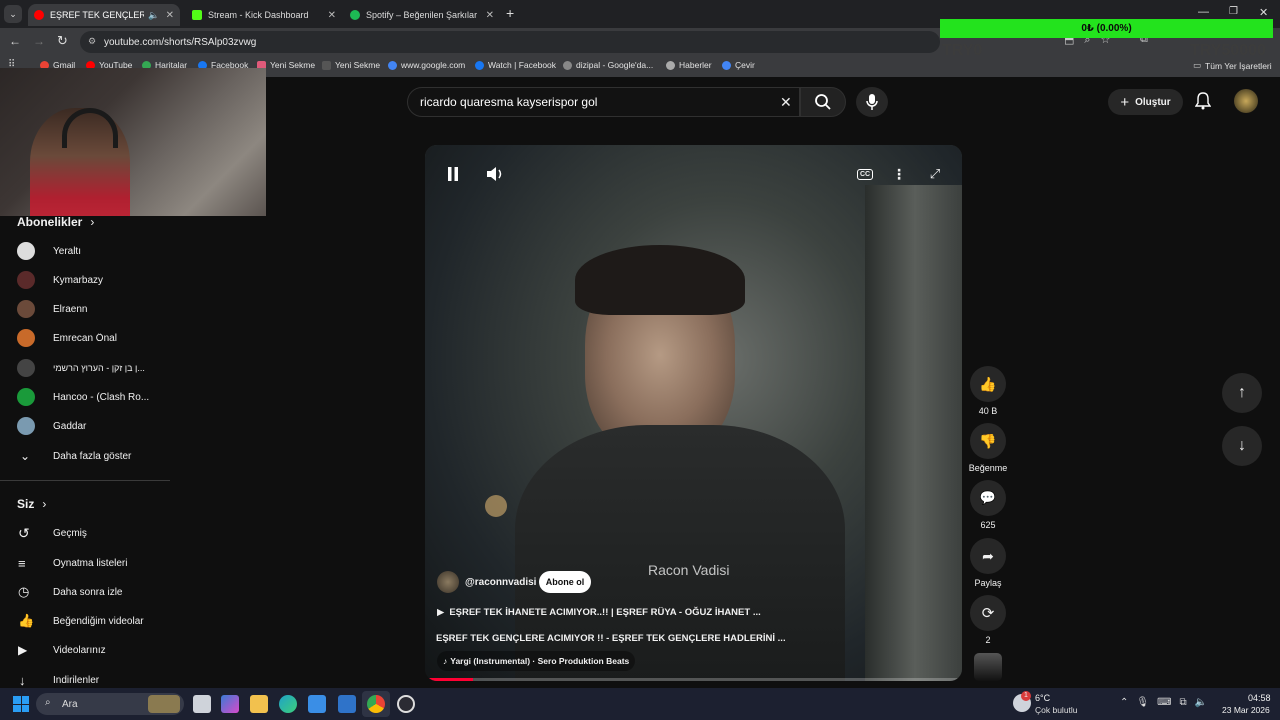  Describe the element at coordinates (26, 620) in the screenshot. I see `thumb-up-icon: 👍` at that location.